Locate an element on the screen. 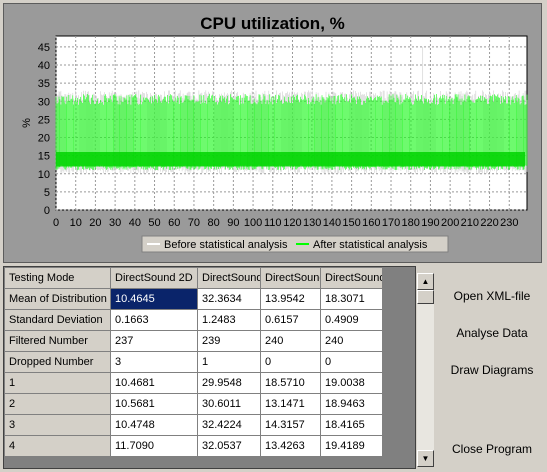  table-cell: 10.4681 is located at coordinates (154, 383).